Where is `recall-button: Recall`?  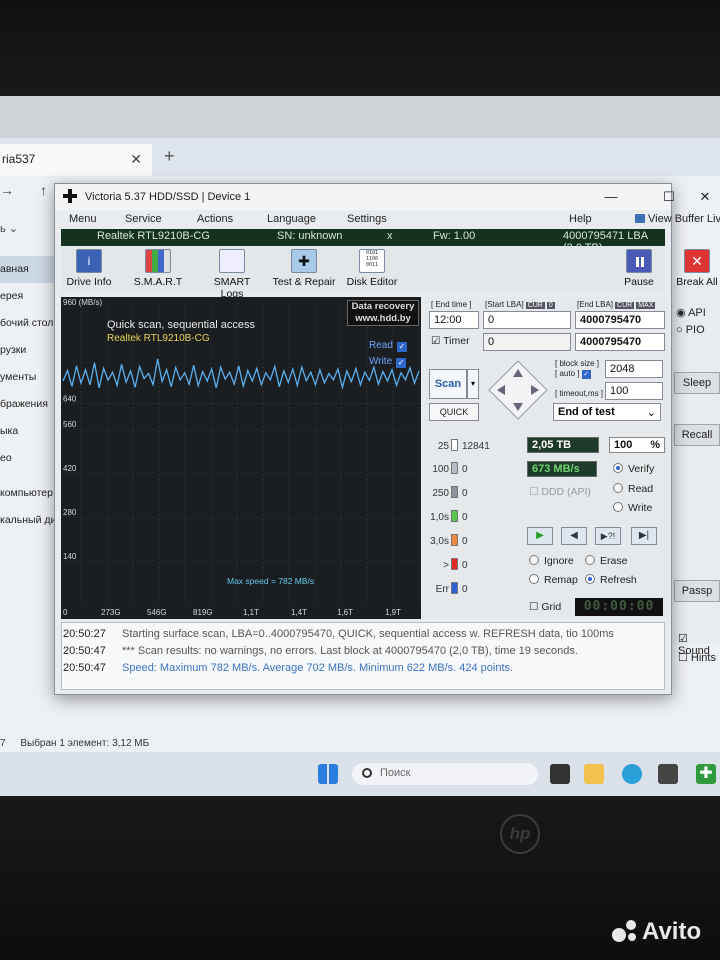
recall-button: Recall is located at coordinates (697, 435).